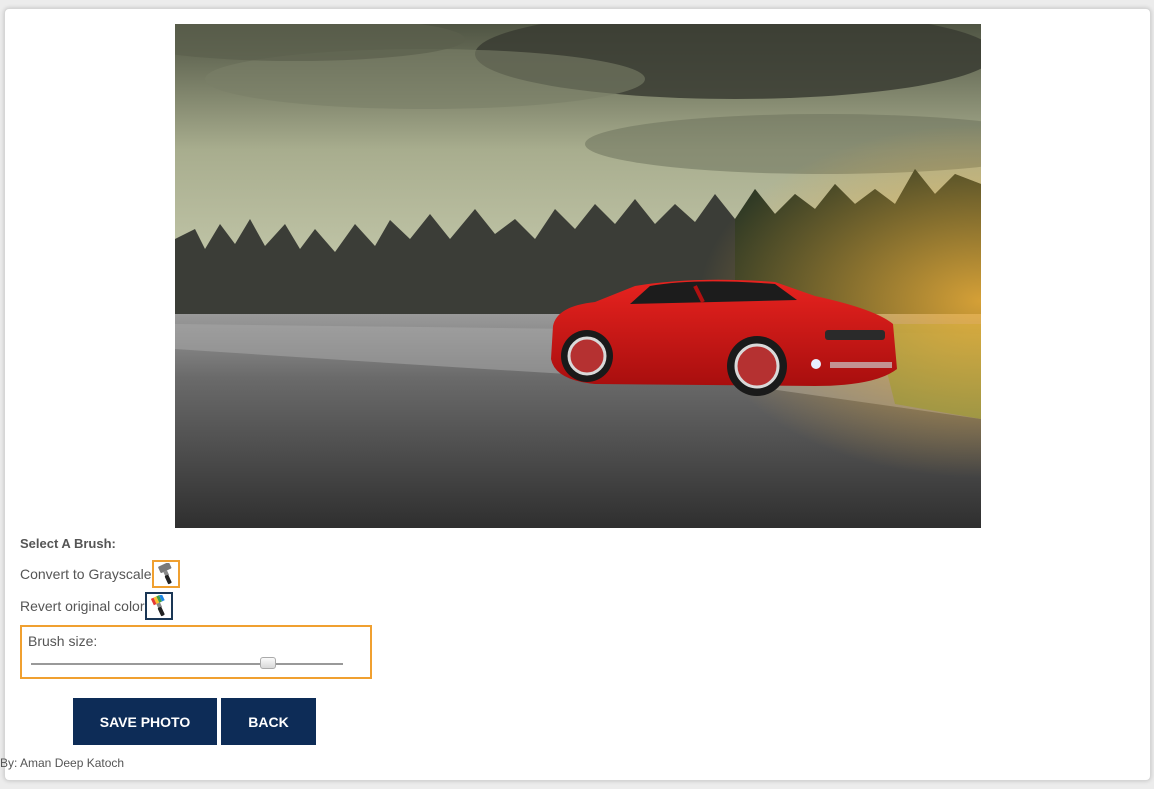 The width and height of the screenshot is (1154, 789). I want to click on brush-size-slider-thumb, so click(268, 663).